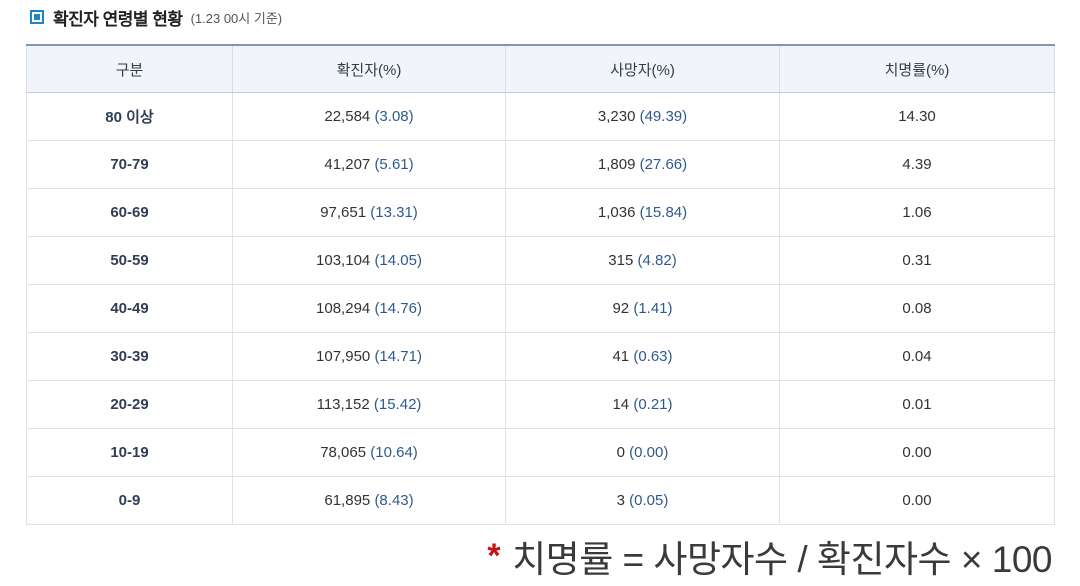 The height and width of the screenshot is (586, 1080). I want to click on deaths-percent: (49.39), so click(663, 116).